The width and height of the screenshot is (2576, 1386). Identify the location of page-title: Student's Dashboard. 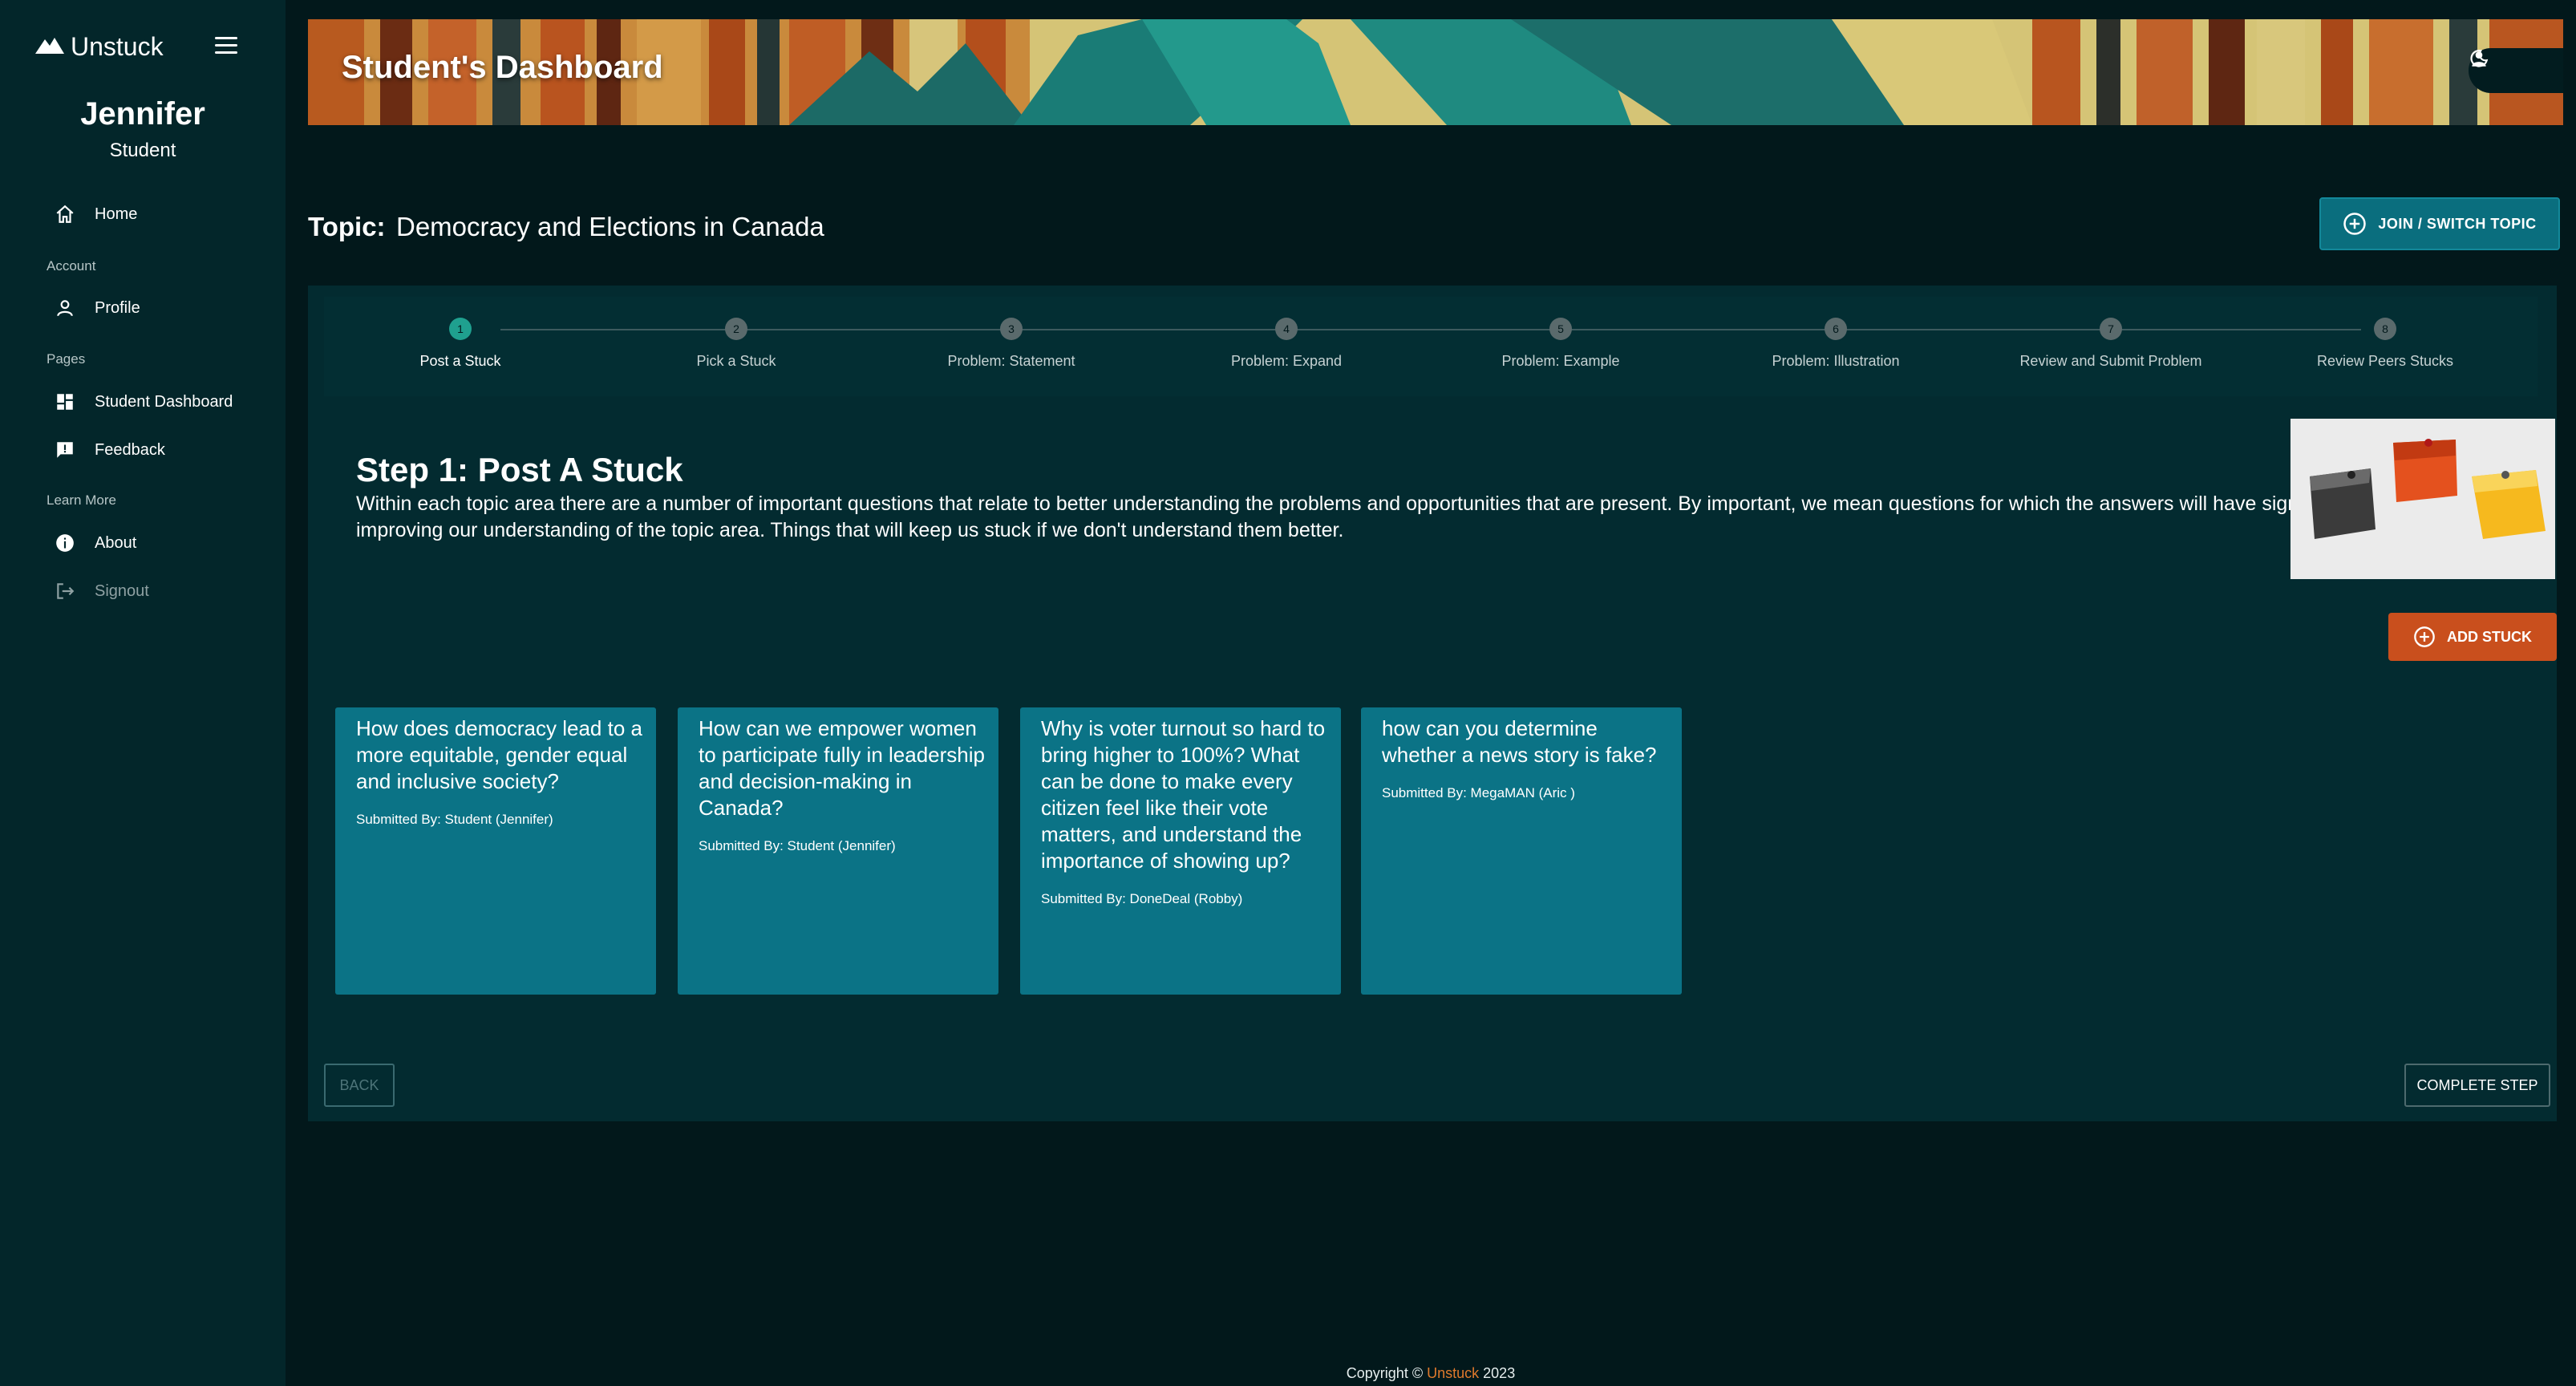
(502, 67).